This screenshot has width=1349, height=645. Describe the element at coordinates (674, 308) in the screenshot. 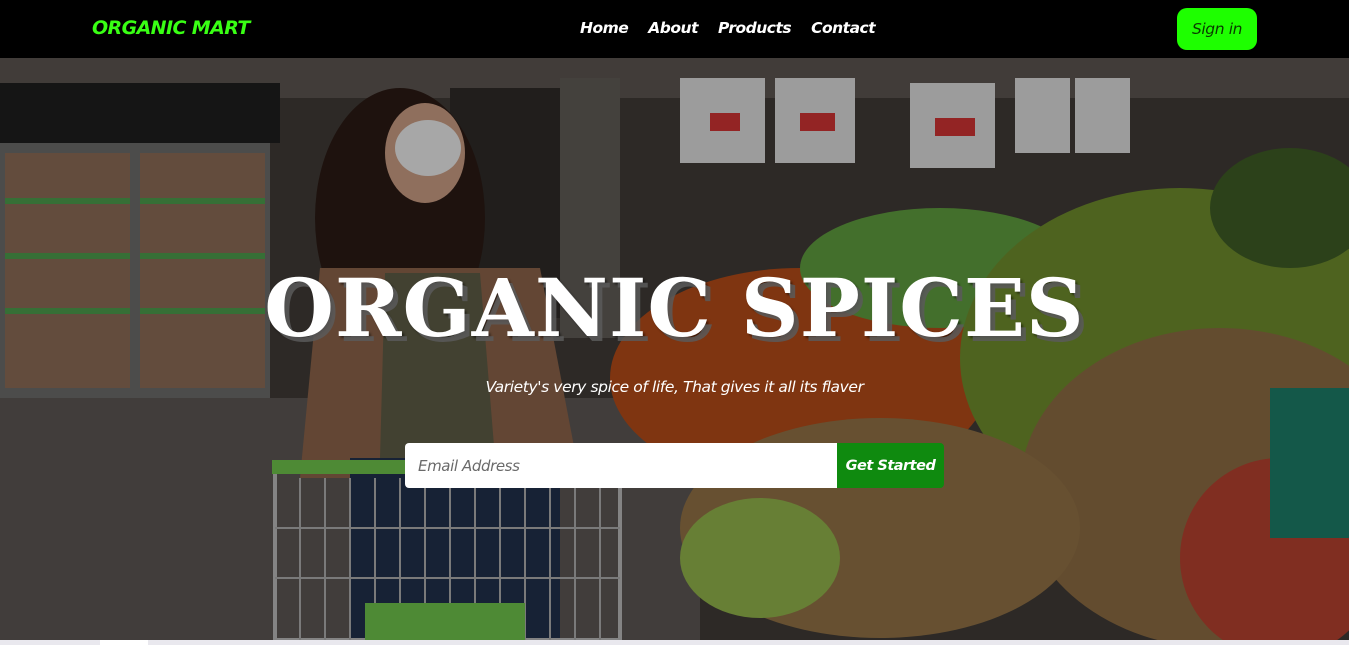

I see `hero-title: ORGANIC SPICES` at that location.